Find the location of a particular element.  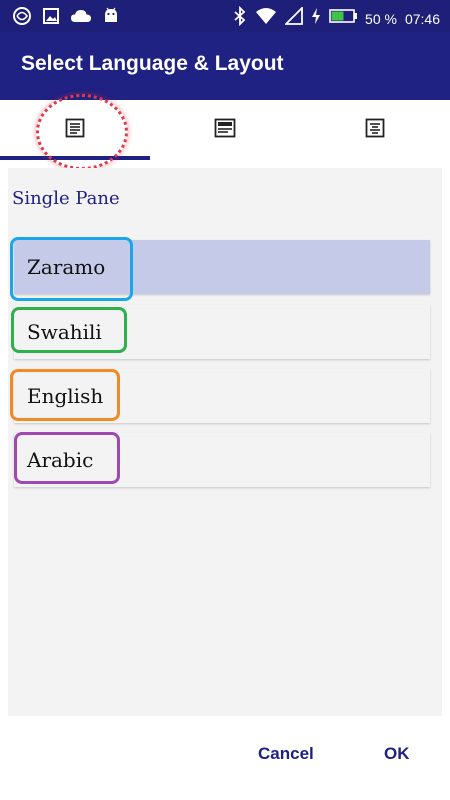

clock: 07:46 is located at coordinates (422, 18).